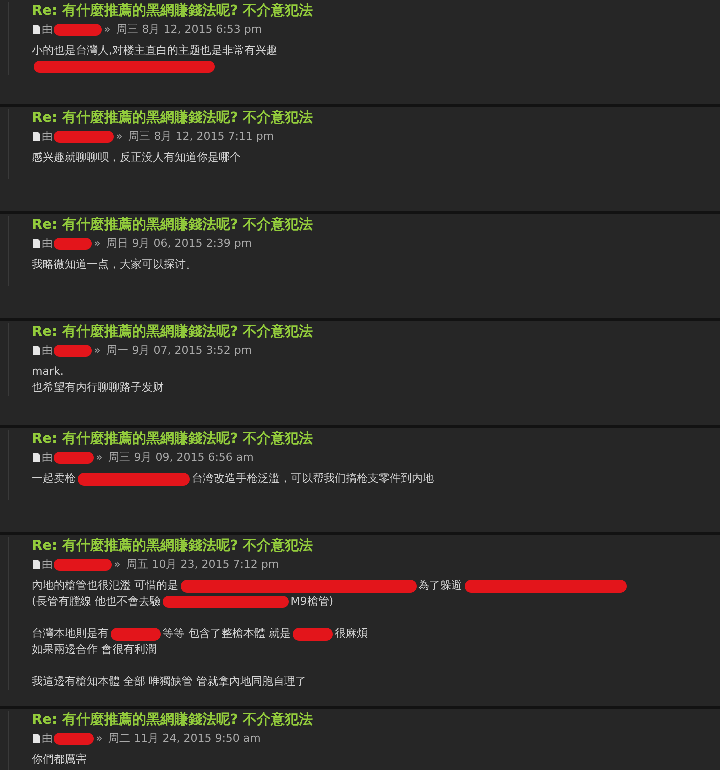 The image size is (720, 770). Describe the element at coordinates (179, 351) in the screenshot. I see `post-date: 周一 9月 07, 2015 3:52 pm` at that location.